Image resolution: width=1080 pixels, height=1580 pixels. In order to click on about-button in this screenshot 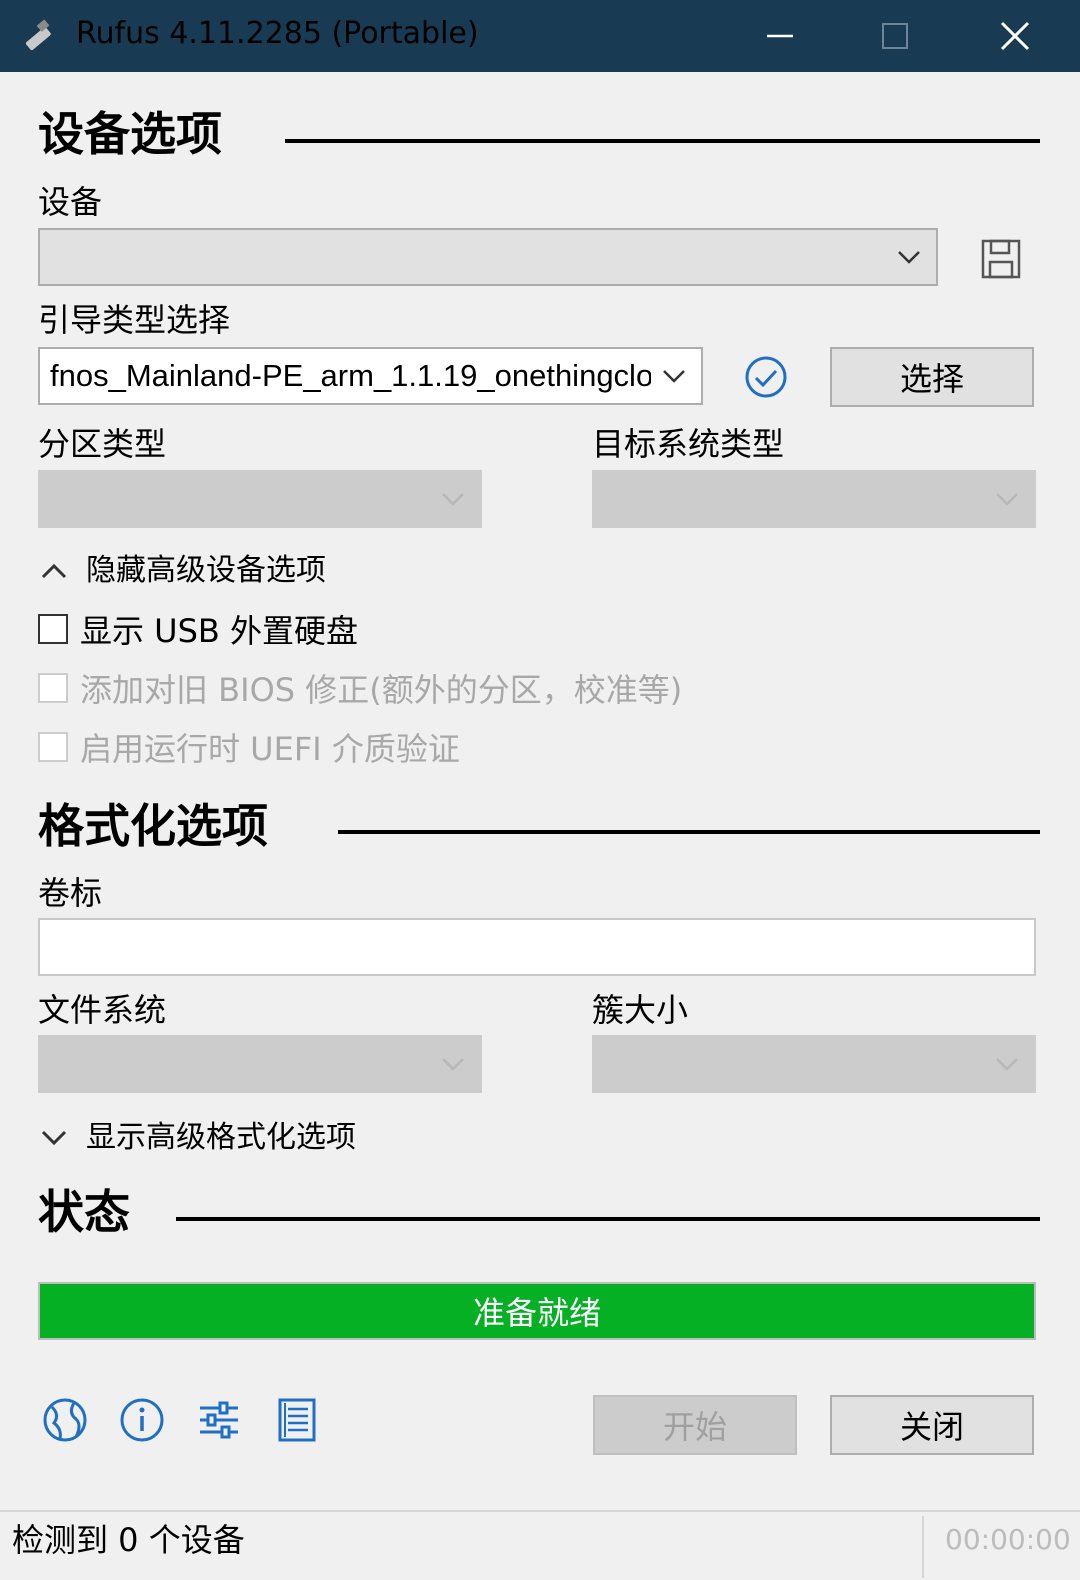, I will do `click(142, 1420)`.